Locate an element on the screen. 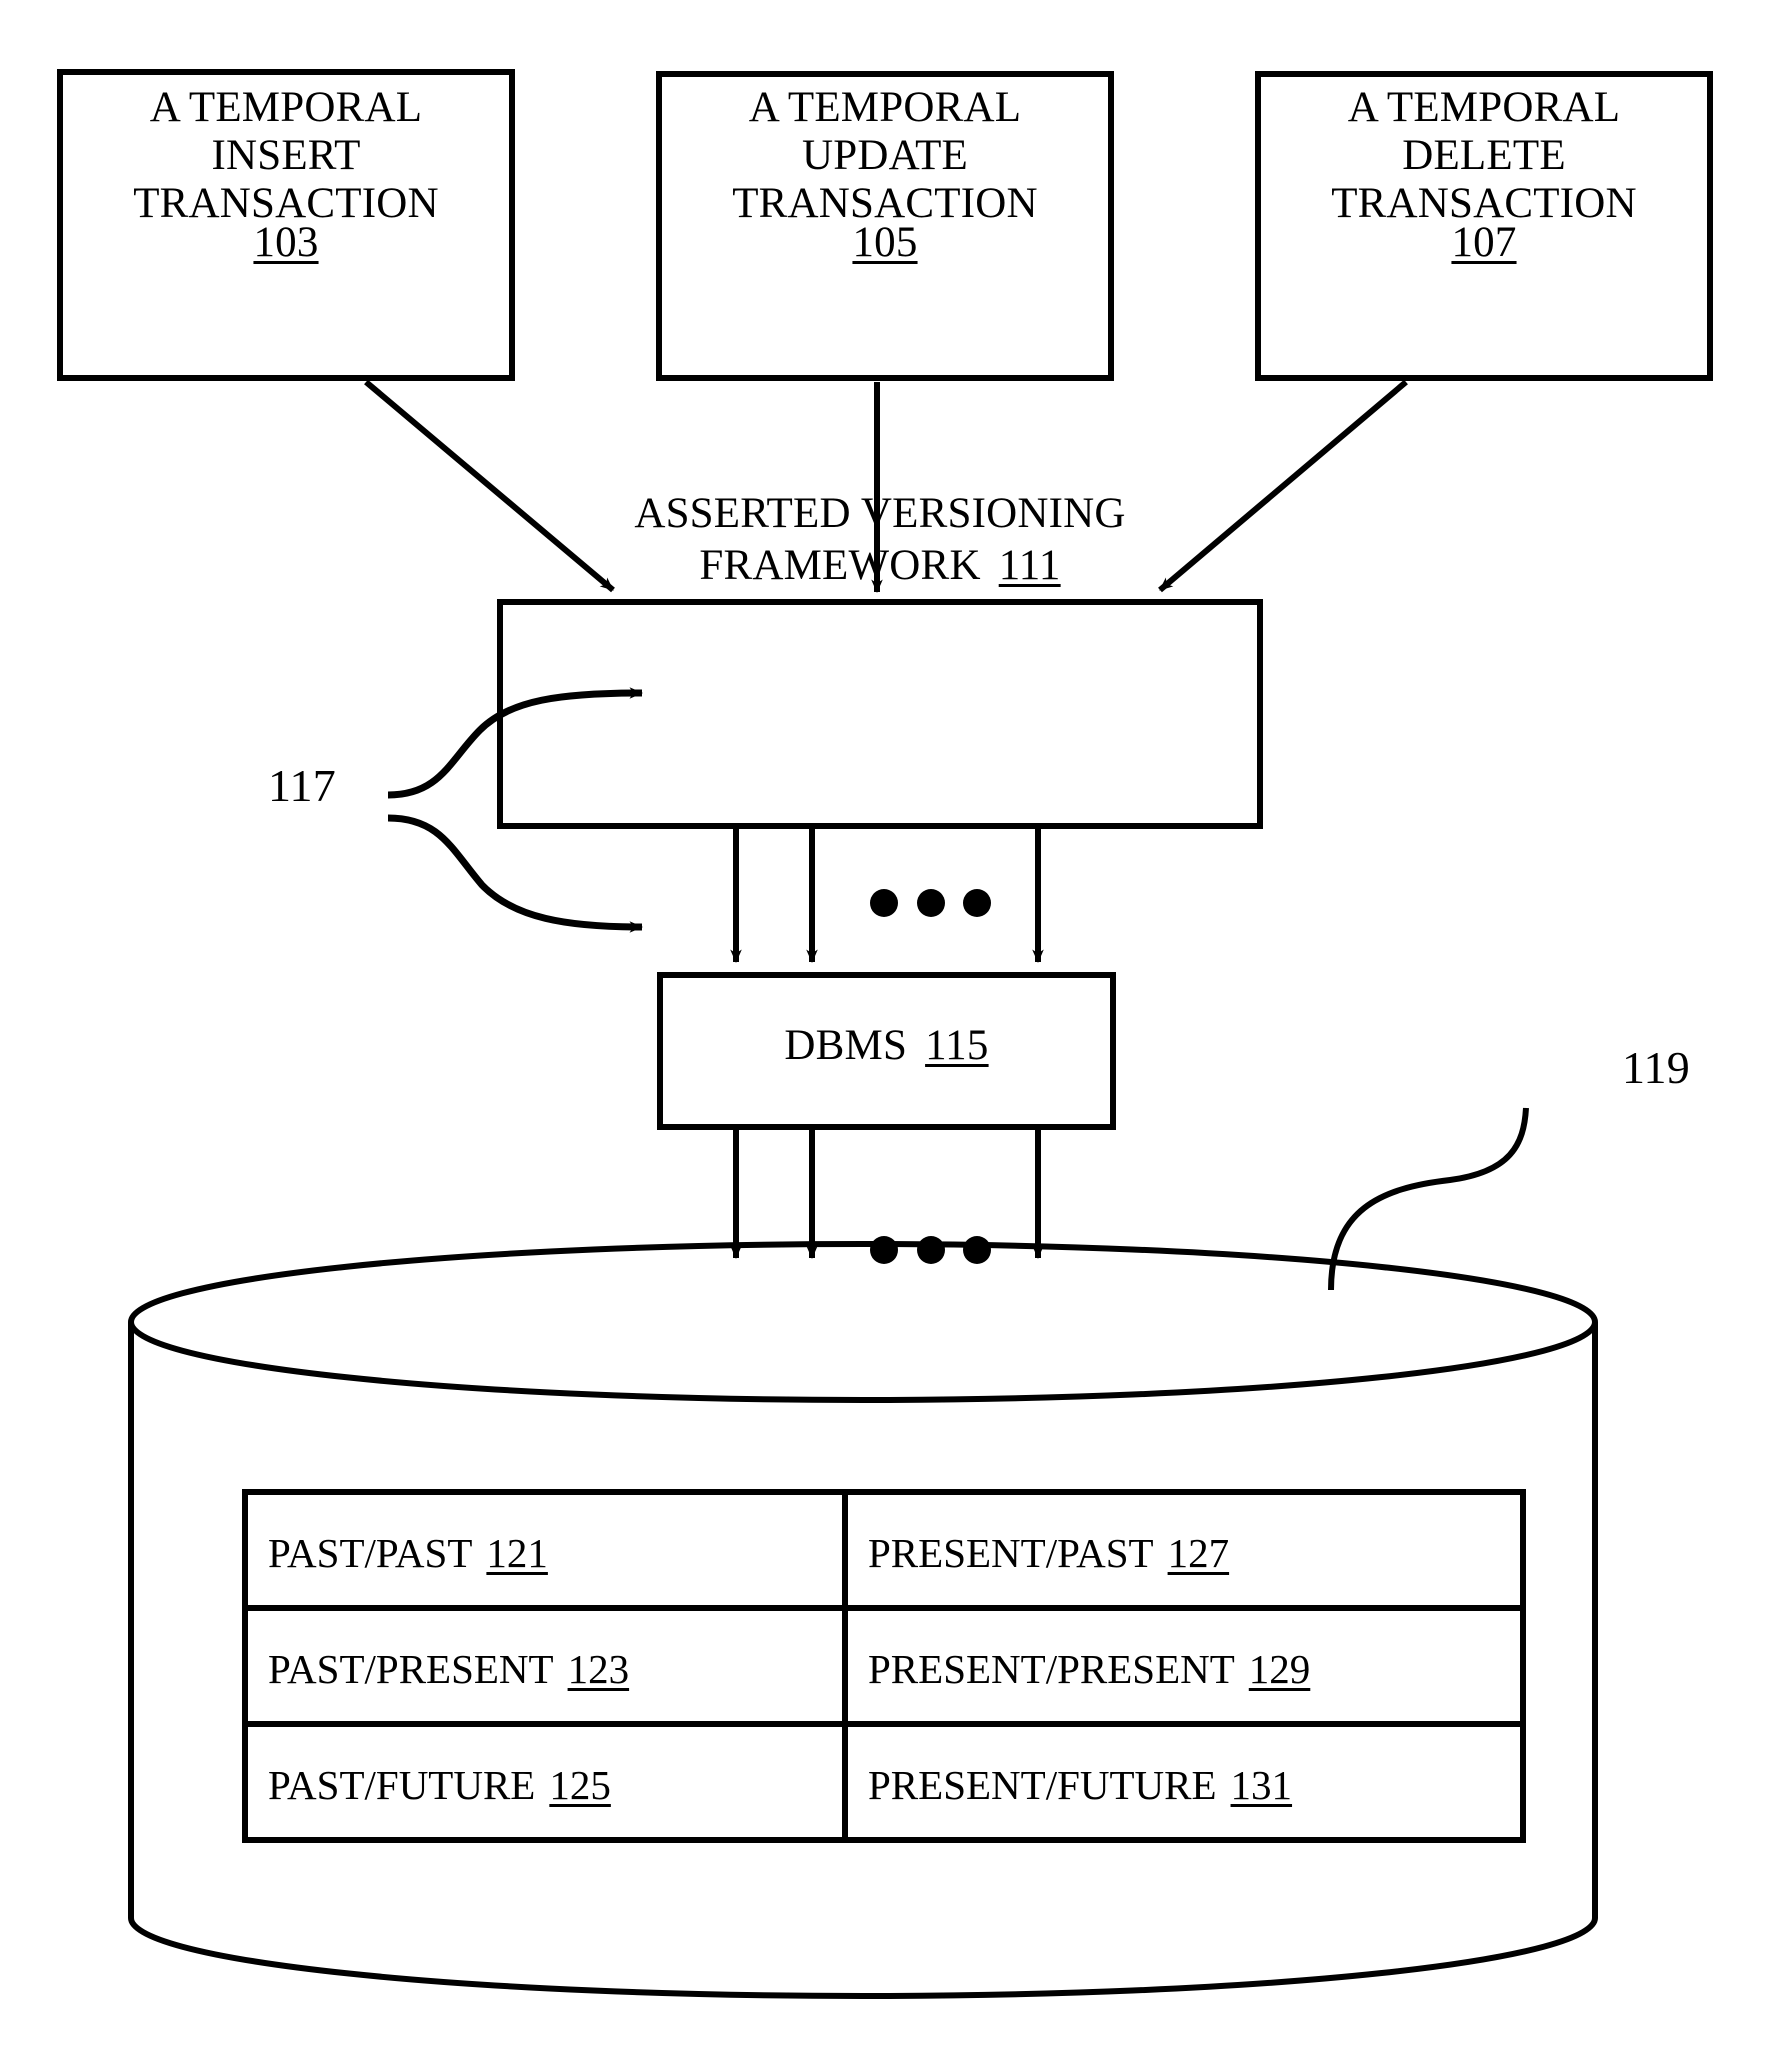 The width and height of the screenshot is (1776, 2060). table-cell-present-present: PRESENT/PRESENT 129 is located at coordinates (1089, 1669).